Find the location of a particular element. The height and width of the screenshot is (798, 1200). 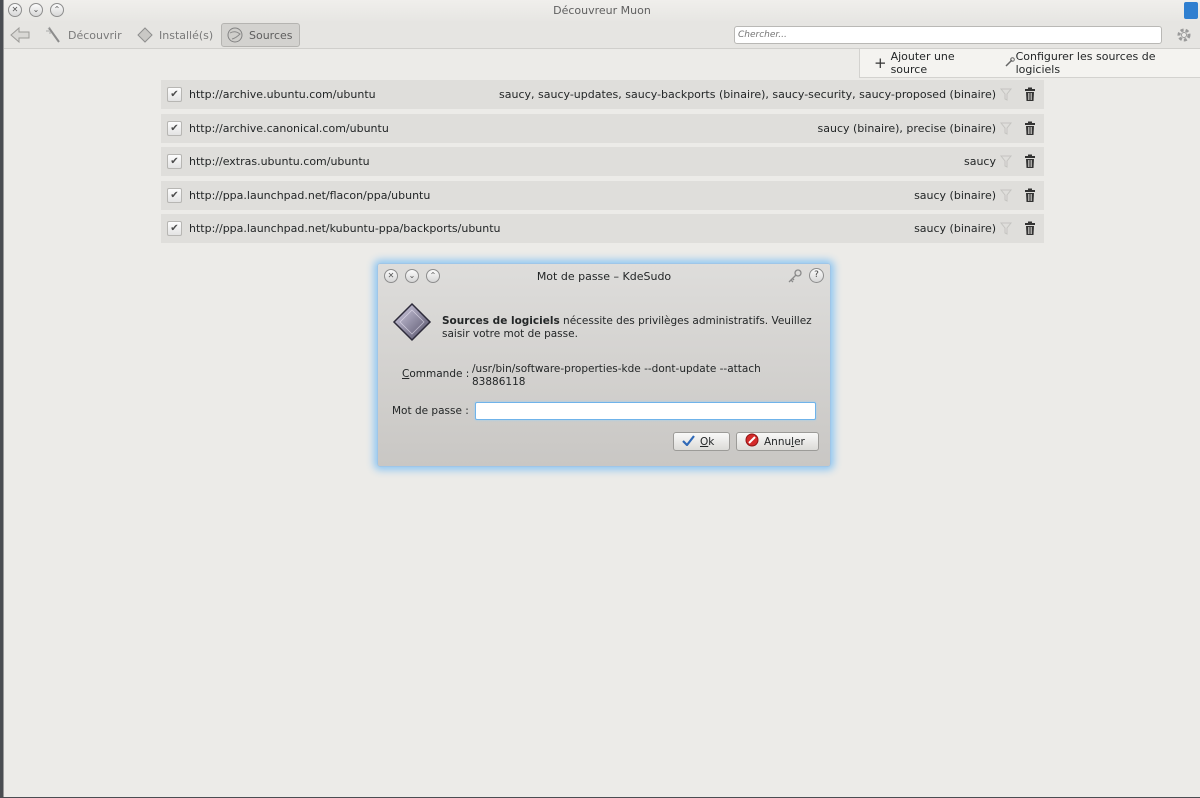

tab-discover-label: Découvrir is located at coordinates (95, 35).